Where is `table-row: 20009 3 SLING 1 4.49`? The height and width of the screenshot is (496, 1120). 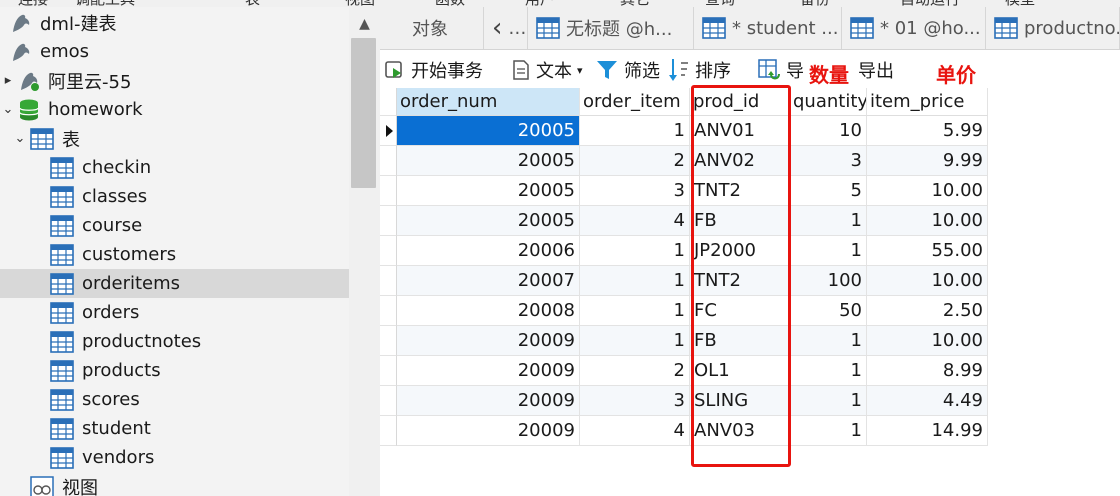
table-row: 20009 3 SLING 1 4.49 is located at coordinates (684, 401).